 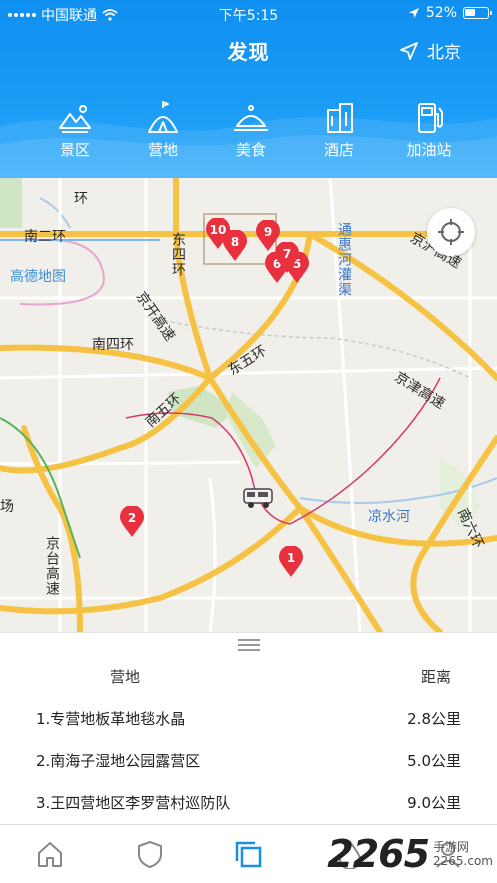 I want to click on hotel-icon, so click(x=340, y=118).